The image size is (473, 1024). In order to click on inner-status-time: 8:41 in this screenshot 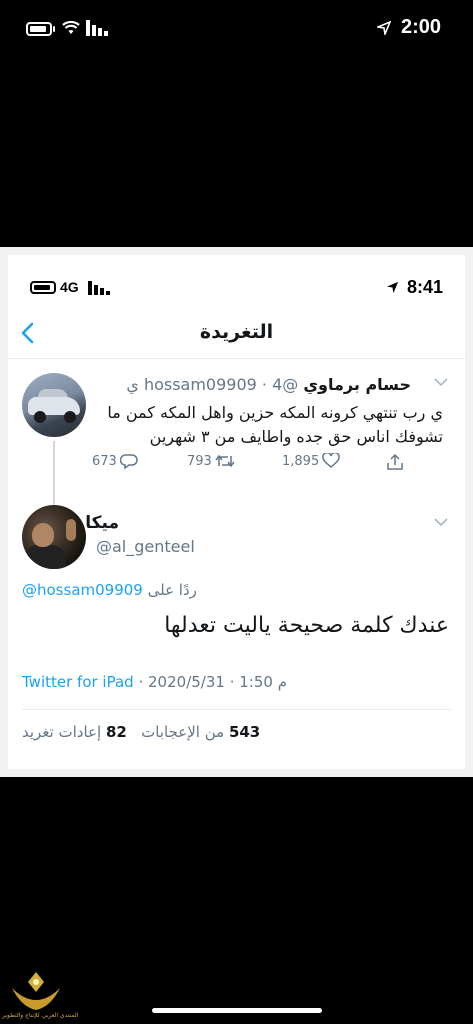, I will do `click(424, 287)`.